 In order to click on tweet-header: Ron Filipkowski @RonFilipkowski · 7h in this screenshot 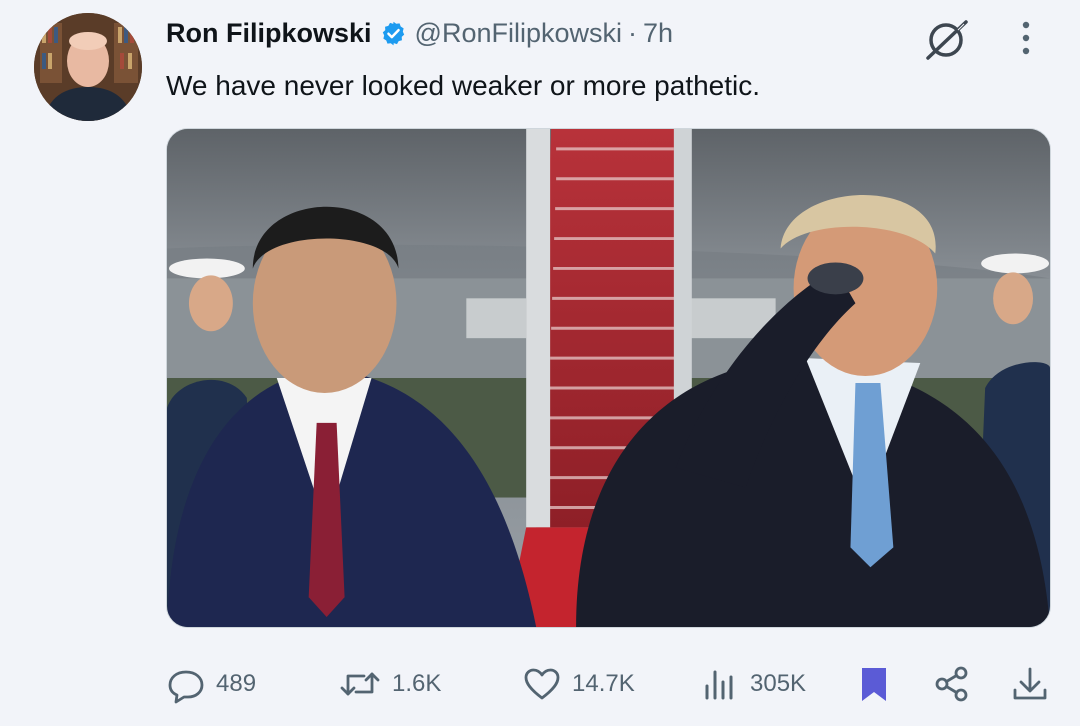, I will do `click(419, 33)`.